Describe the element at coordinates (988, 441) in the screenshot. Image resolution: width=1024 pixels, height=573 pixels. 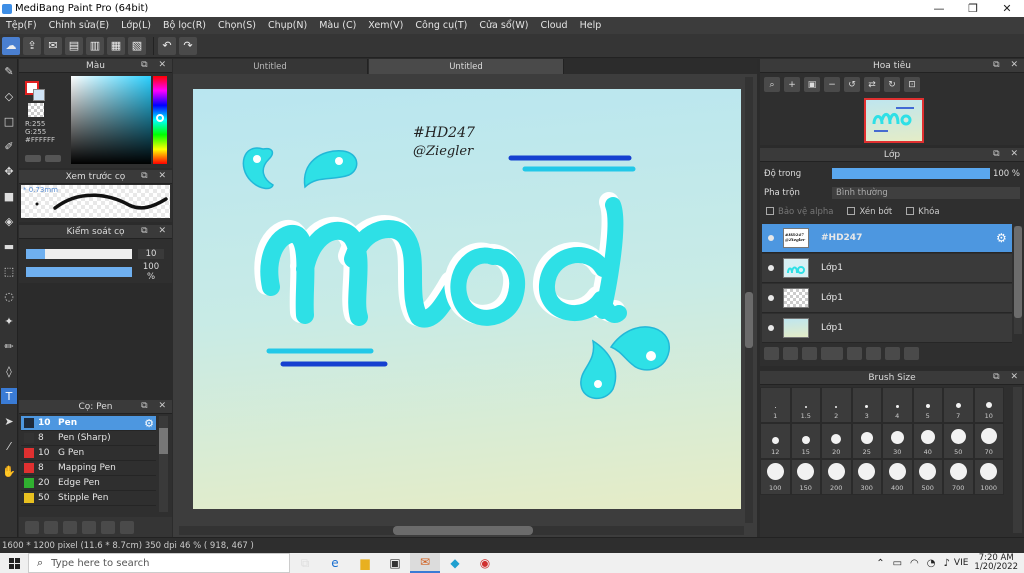
I see `brush-size-preset: 70` at that location.